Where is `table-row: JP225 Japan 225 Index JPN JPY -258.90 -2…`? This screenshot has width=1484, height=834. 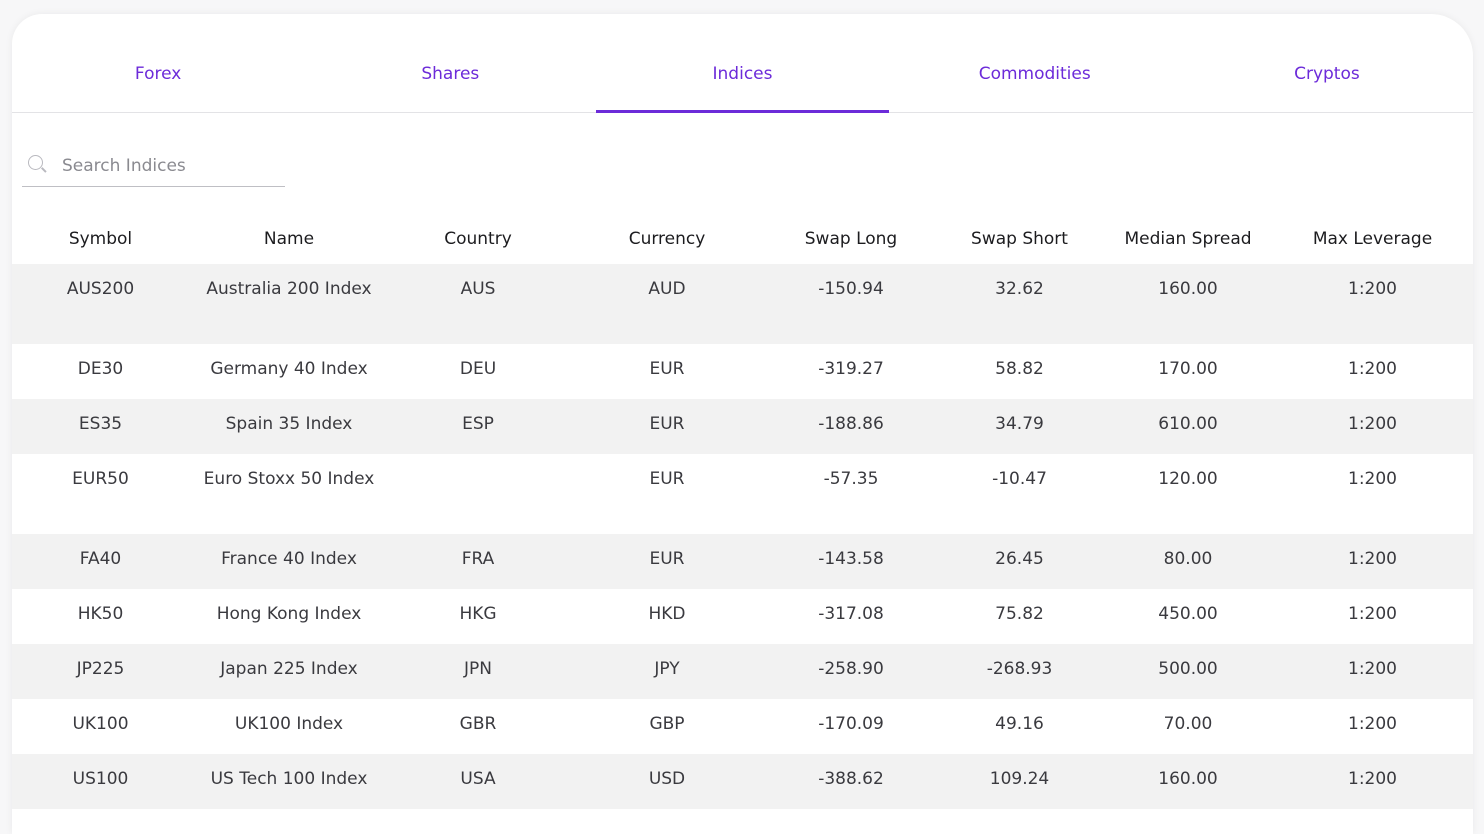 table-row: JP225 Japan 225 Index JPN JPY -258.90 -2… is located at coordinates (742, 671).